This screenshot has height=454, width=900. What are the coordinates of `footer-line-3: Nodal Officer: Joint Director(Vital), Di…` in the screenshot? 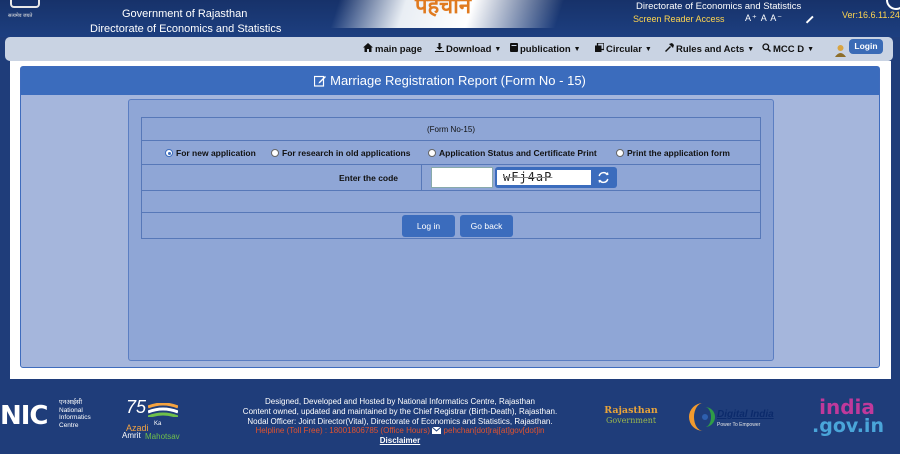 It's located at (400, 421).